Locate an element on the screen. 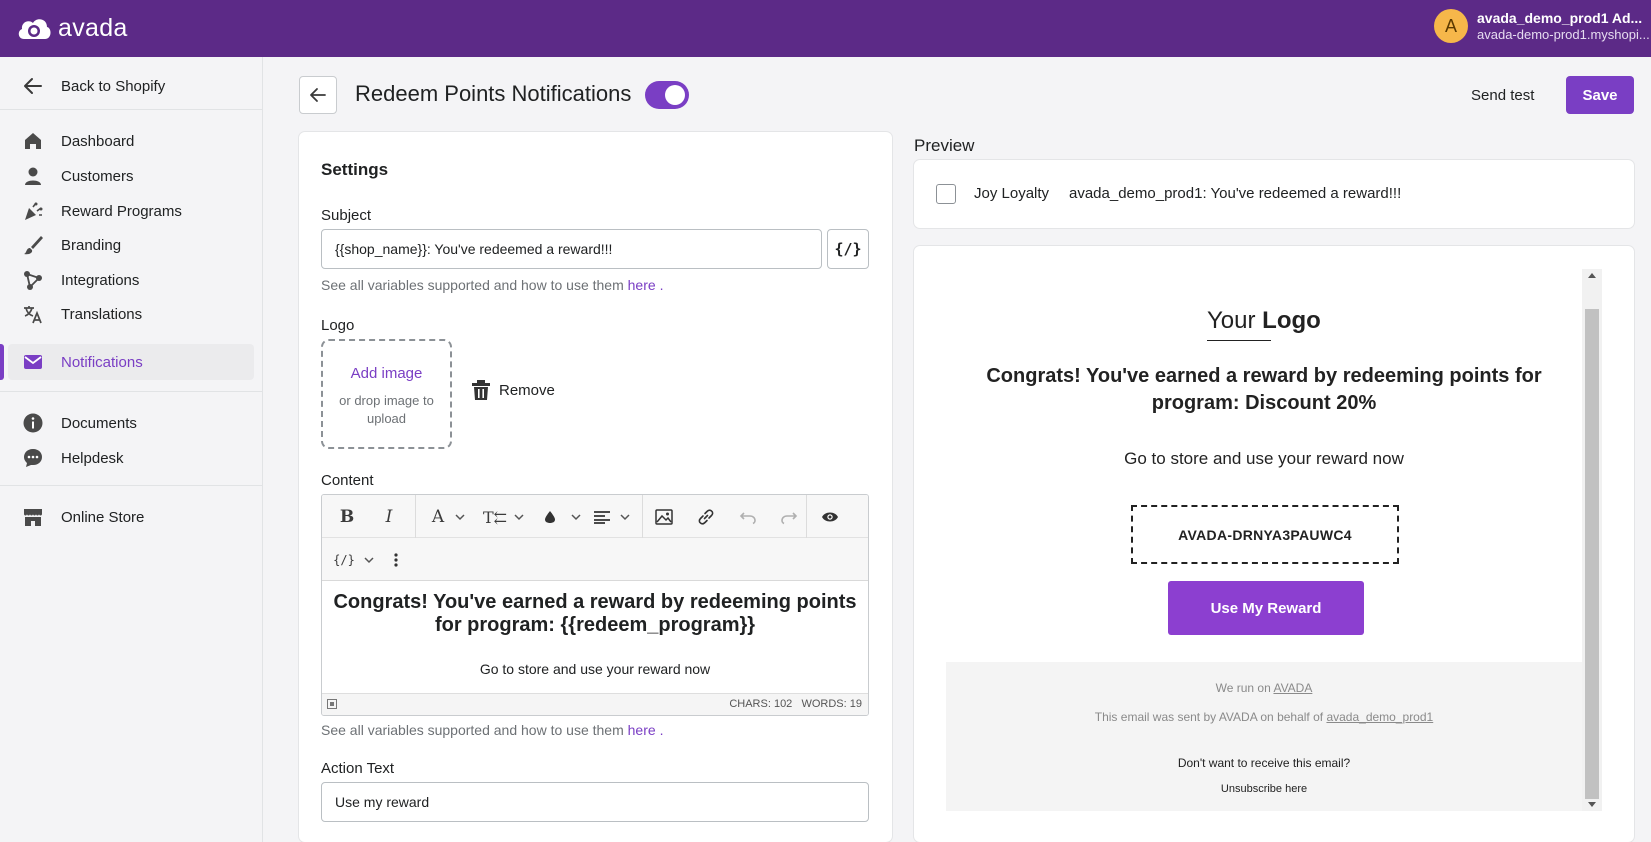  scroll-up-arrow is located at coordinates (1592, 275).